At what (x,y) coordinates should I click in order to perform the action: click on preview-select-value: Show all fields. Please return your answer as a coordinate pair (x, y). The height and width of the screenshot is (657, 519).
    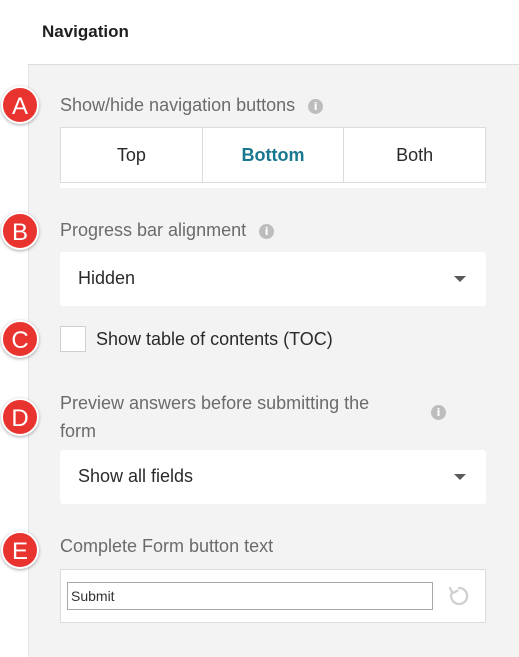
    Looking at the image, I should click on (136, 476).